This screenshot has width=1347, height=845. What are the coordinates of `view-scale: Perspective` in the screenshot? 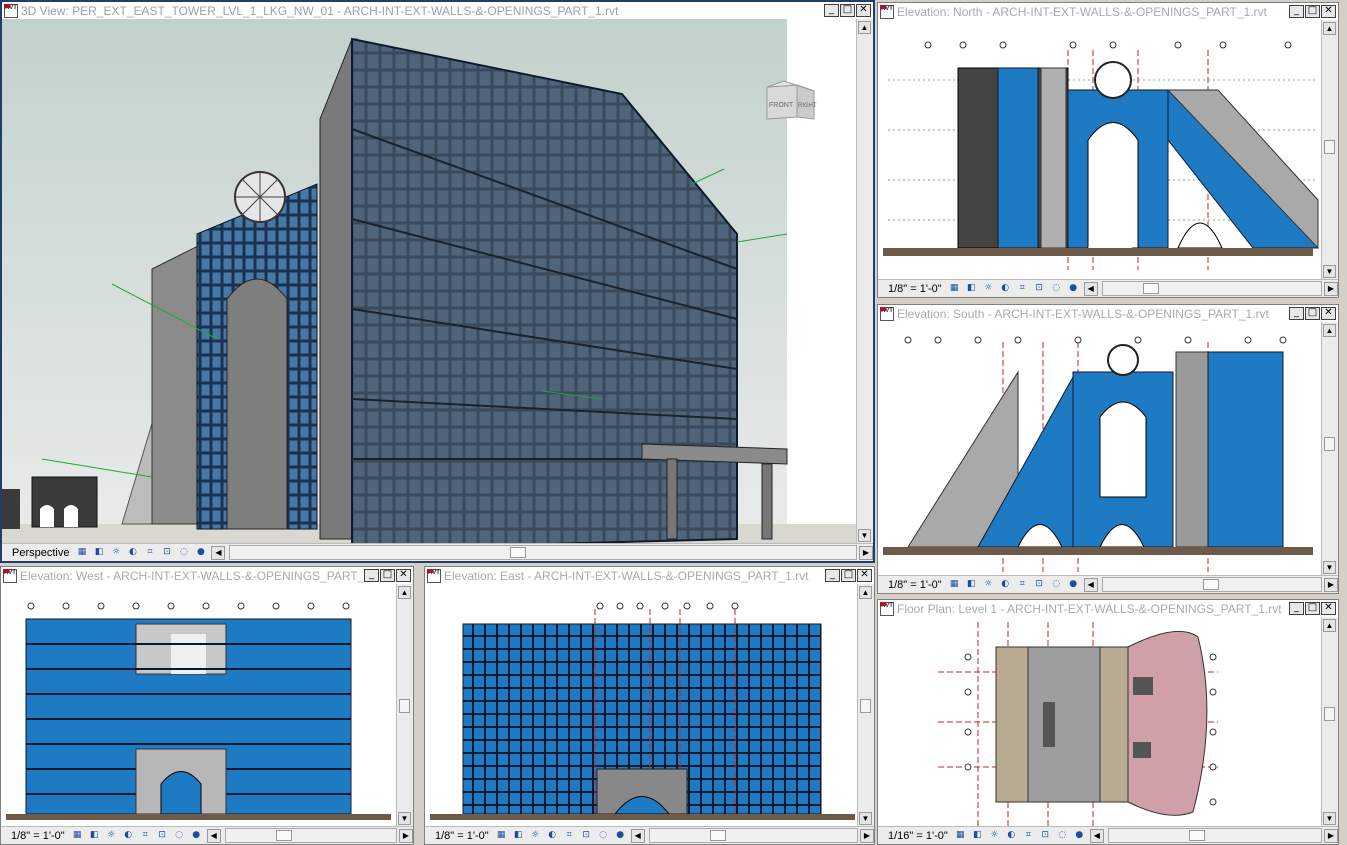 It's located at (38, 553).